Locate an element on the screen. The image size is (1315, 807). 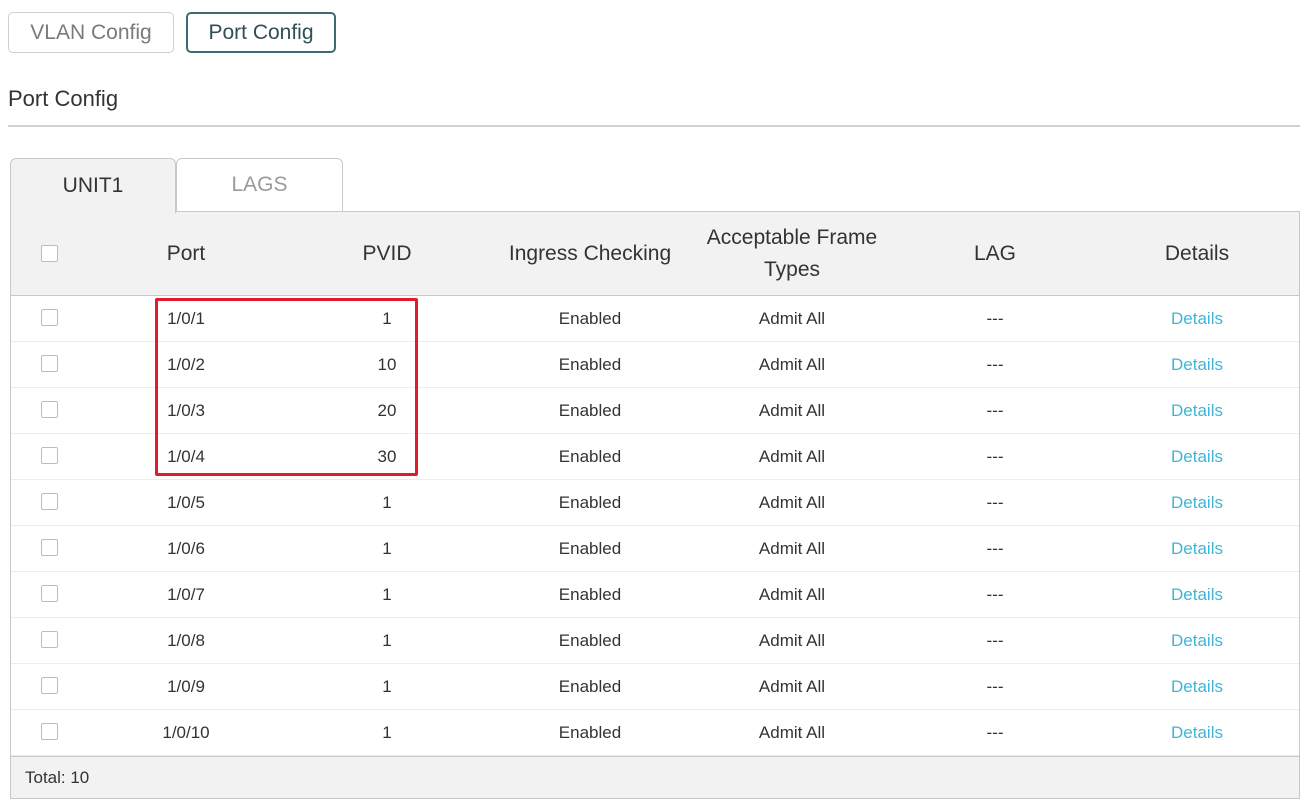
table-row: 1/0/9 1 Enabled Admit All --- Details is located at coordinates (655, 687).